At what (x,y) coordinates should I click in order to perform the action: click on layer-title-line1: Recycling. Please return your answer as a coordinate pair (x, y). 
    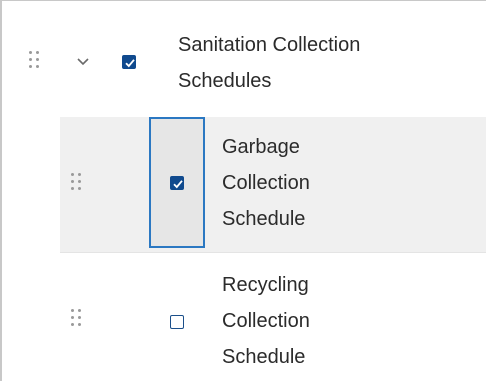
    Looking at the image, I should click on (265, 285).